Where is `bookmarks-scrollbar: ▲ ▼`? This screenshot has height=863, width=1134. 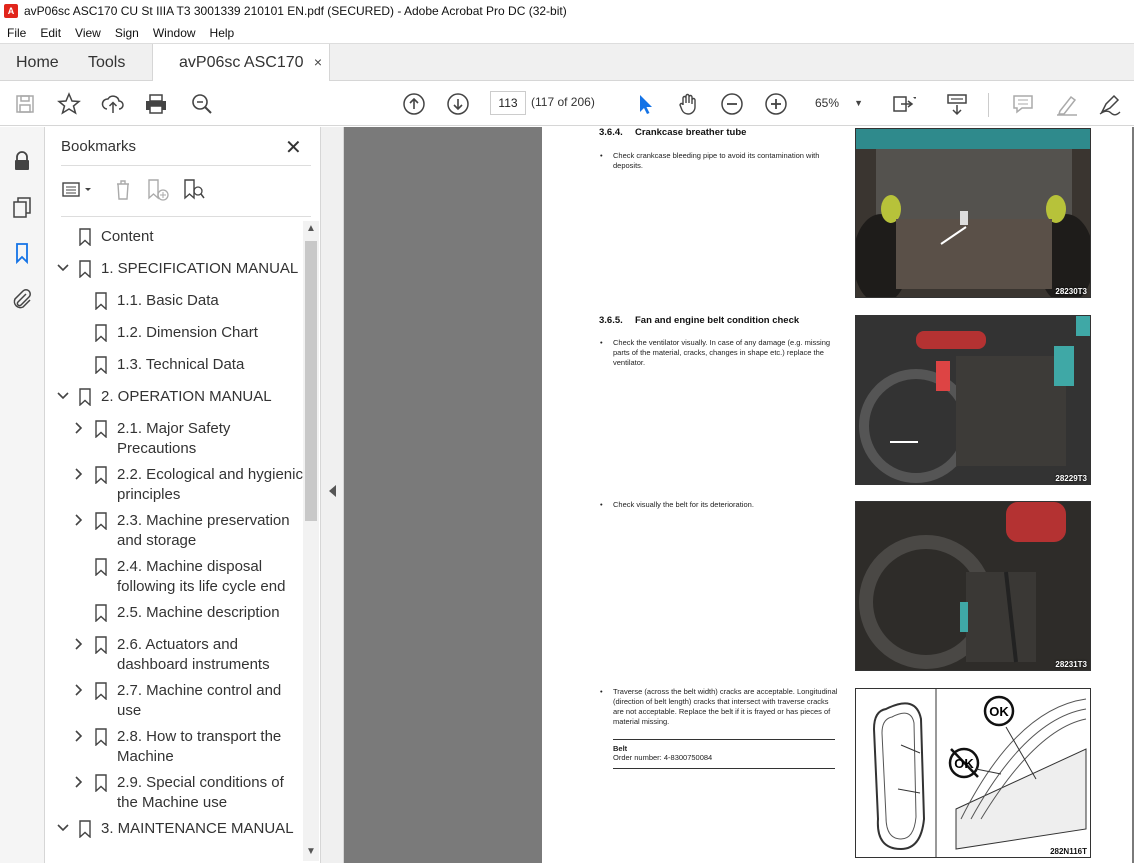
bookmarks-scrollbar: ▲ ▼ is located at coordinates (311, 541).